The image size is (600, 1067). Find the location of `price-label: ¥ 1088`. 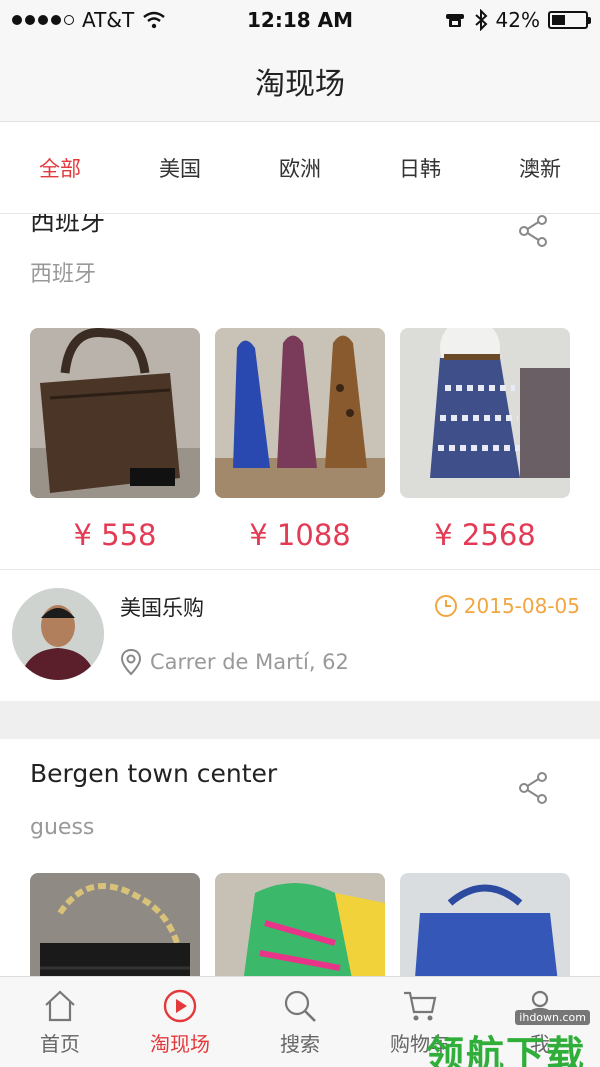

price-label: ¥ 1088 is located at coordinates (300, 535).